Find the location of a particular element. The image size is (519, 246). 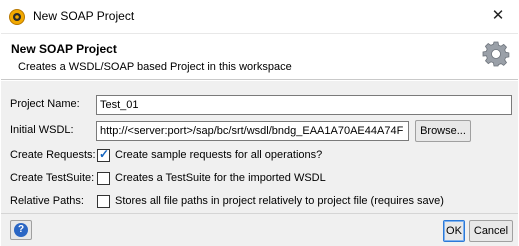

ok-button: OK is located at coordinates (454, 231).